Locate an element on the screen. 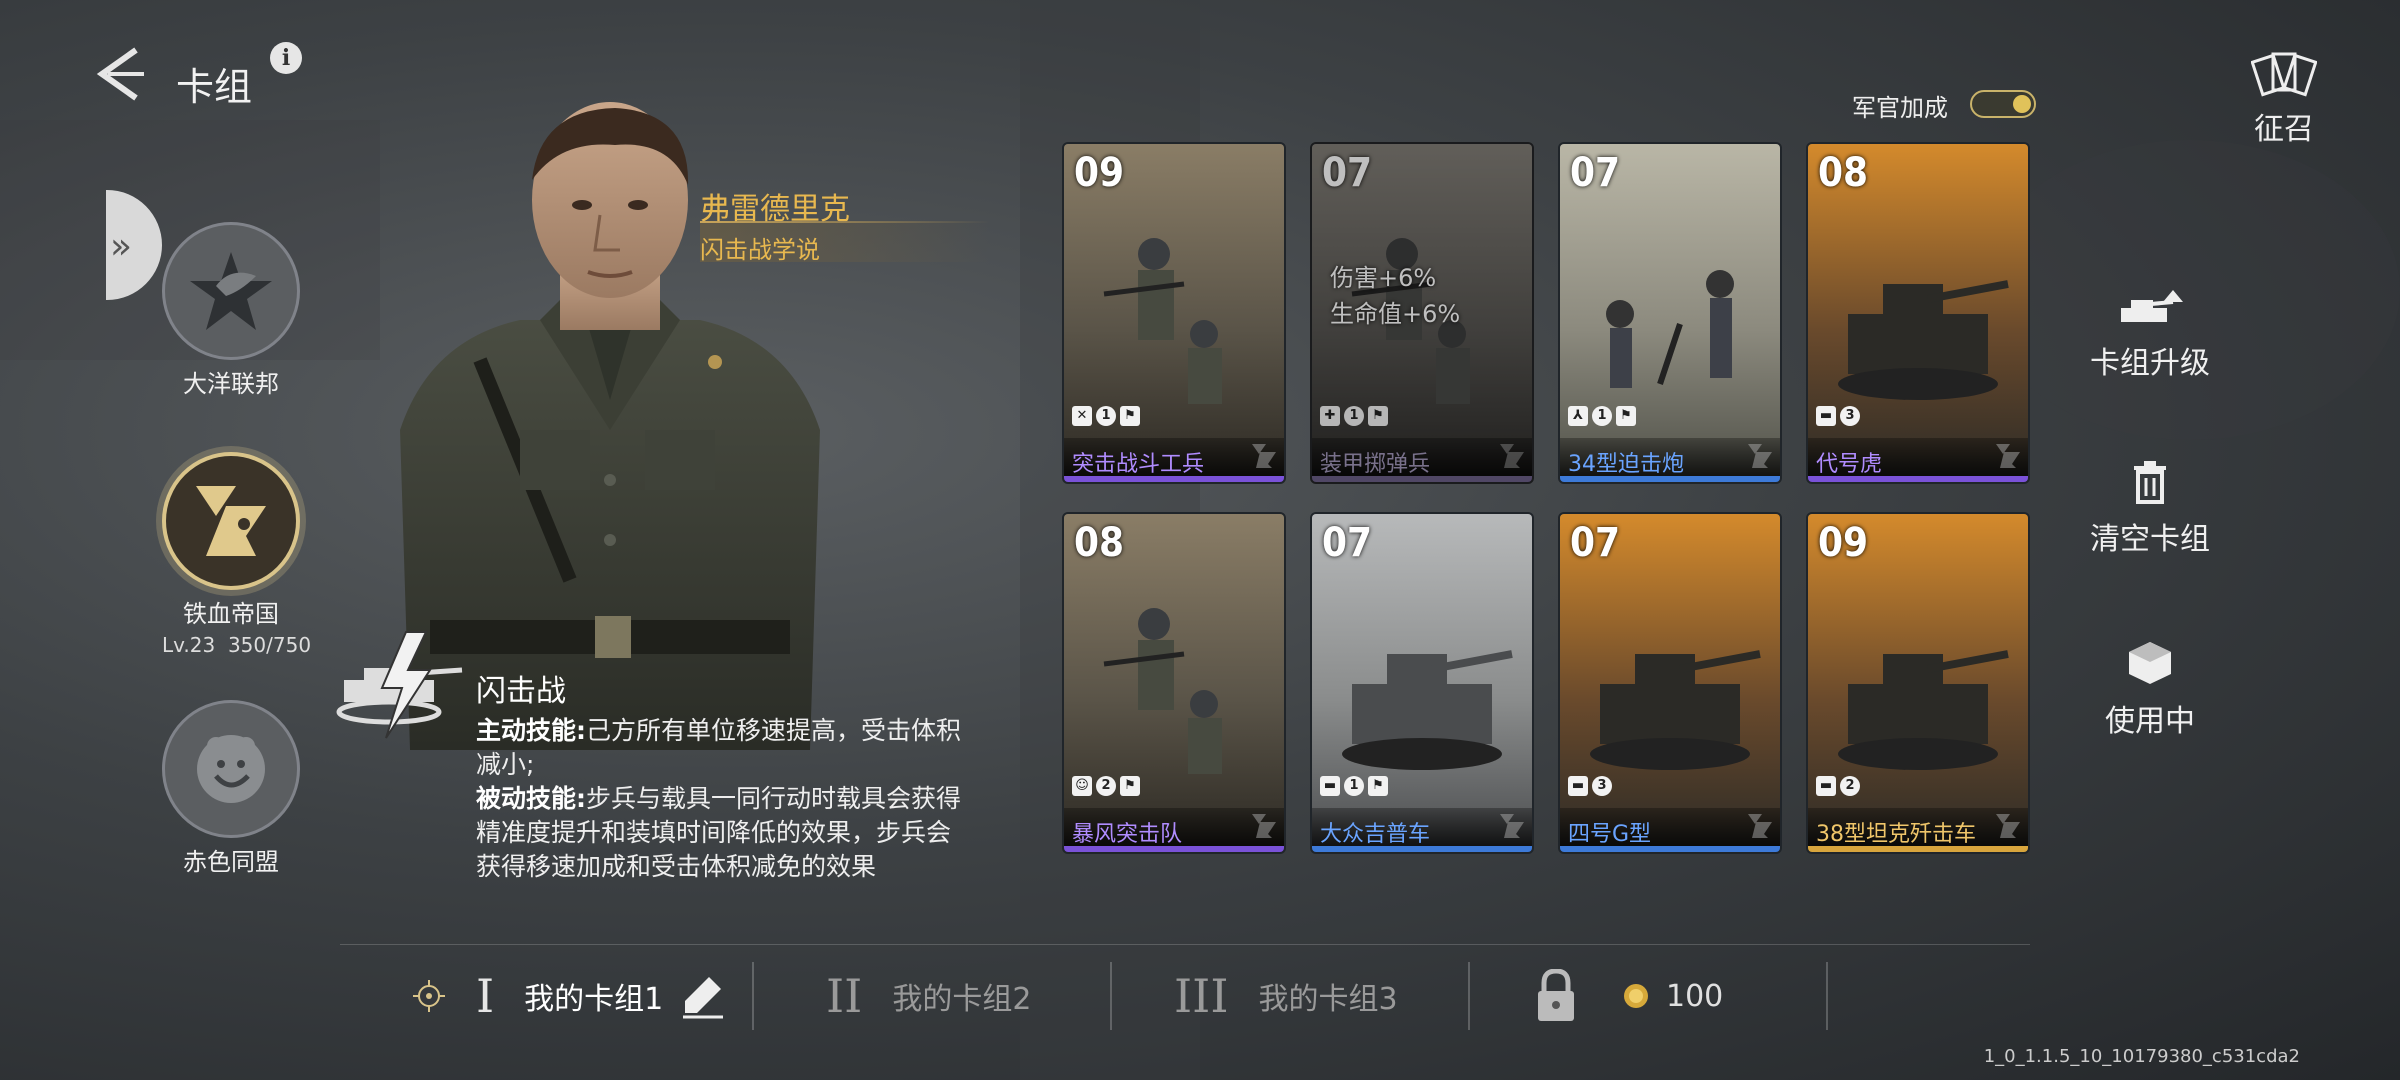 This screenshot has height=1080, width=2400. blitz-tank-icon is located at coordinates (399, 685).